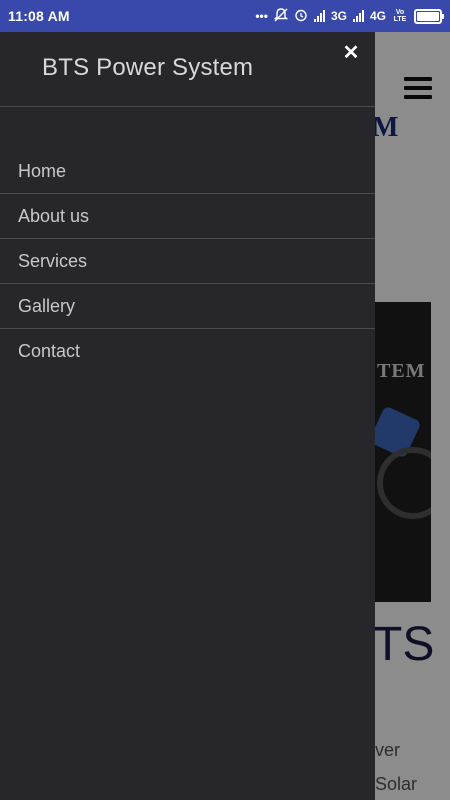  Describe the element at coordinates (187, 106) in the screenshot. I see `divider` at that location.